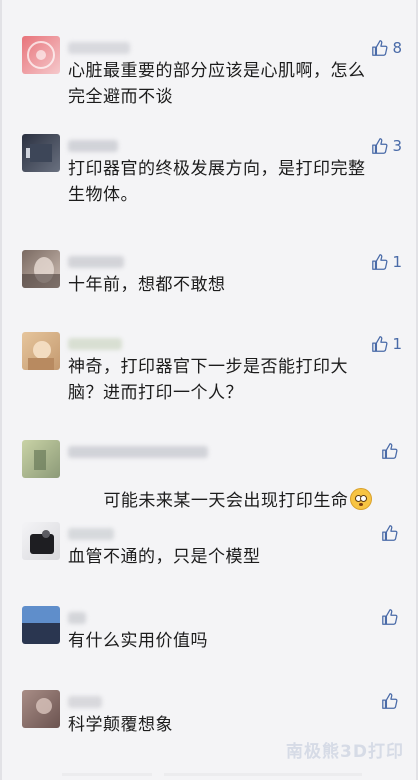 This screenshot has height=780, width=418. Describe the element at coordinates (138, 641) in the screenshot. I see `comment-text: 有什么实用价值吗` at that location.